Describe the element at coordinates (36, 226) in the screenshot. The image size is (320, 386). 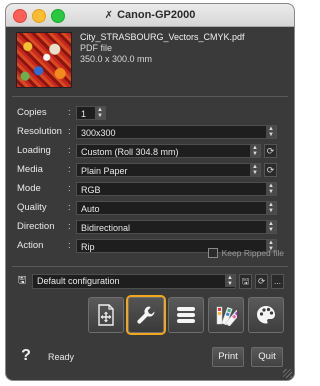
I see `direction-label: Direction` at that location.